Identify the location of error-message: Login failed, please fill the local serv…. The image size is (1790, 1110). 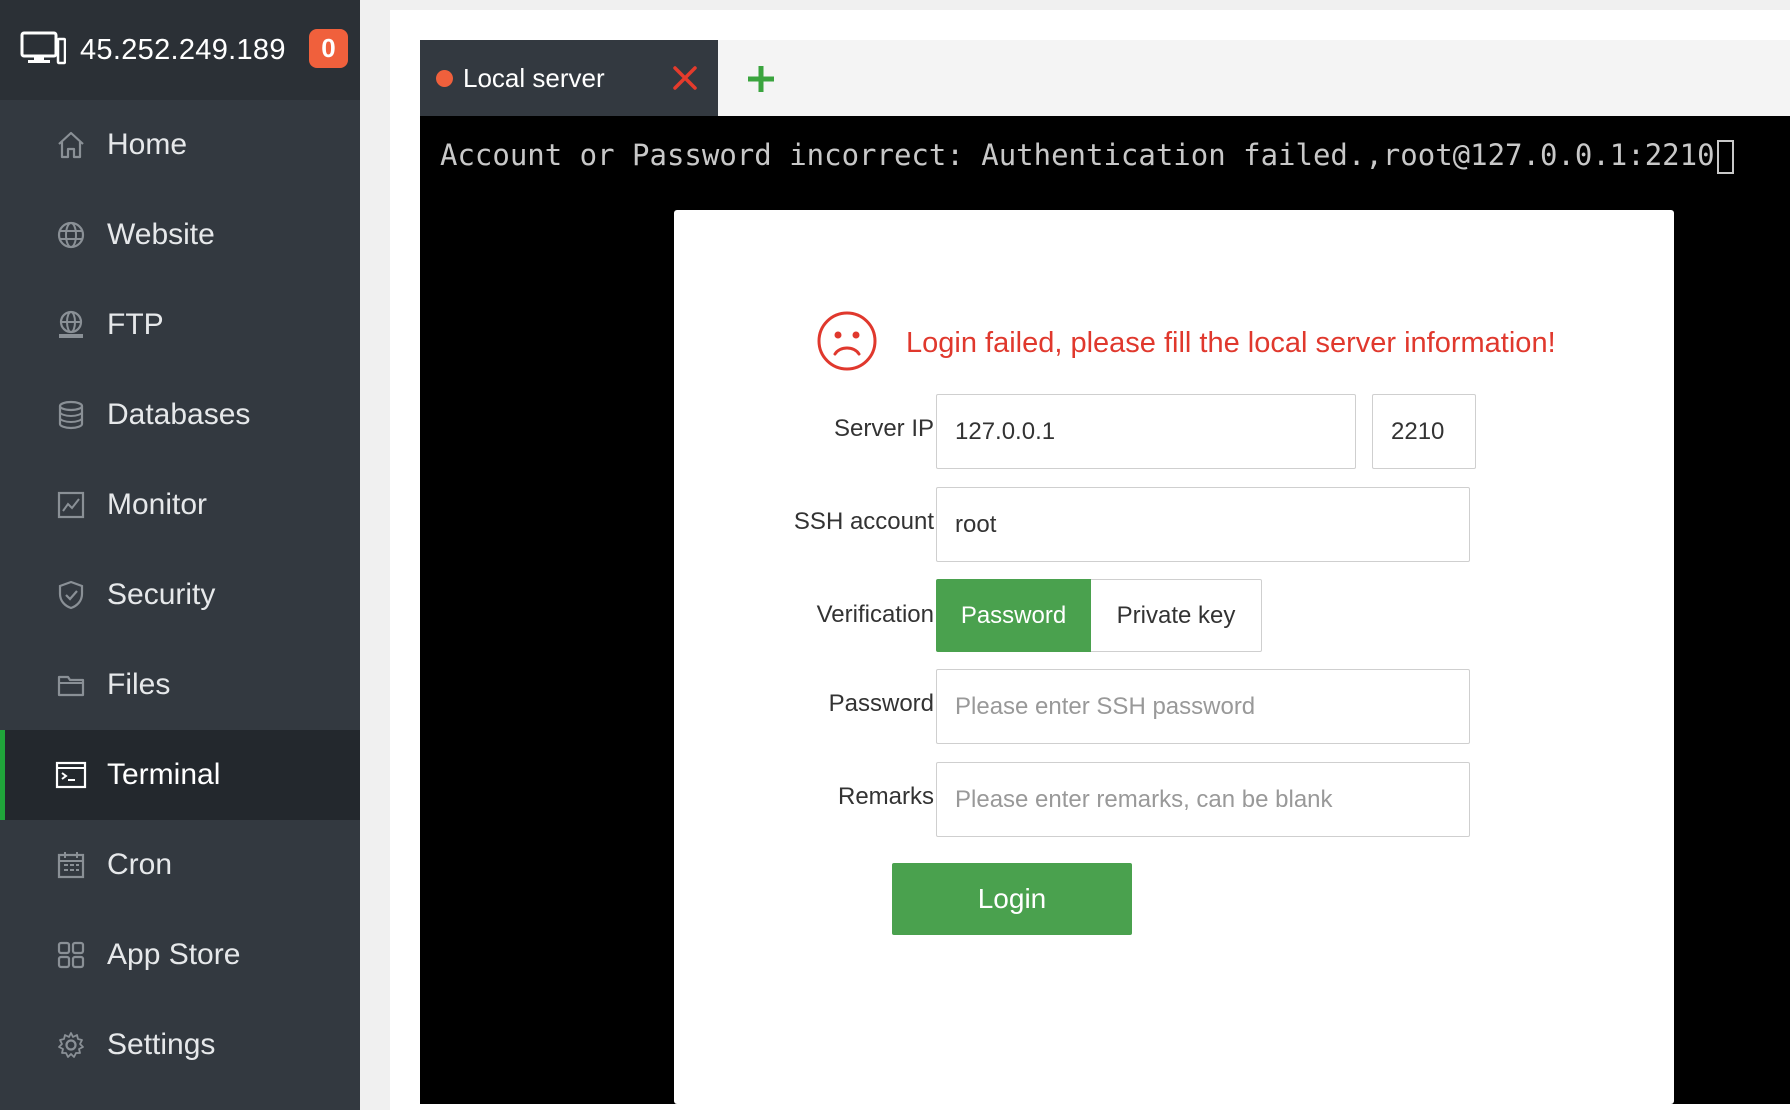
(1231, 343).